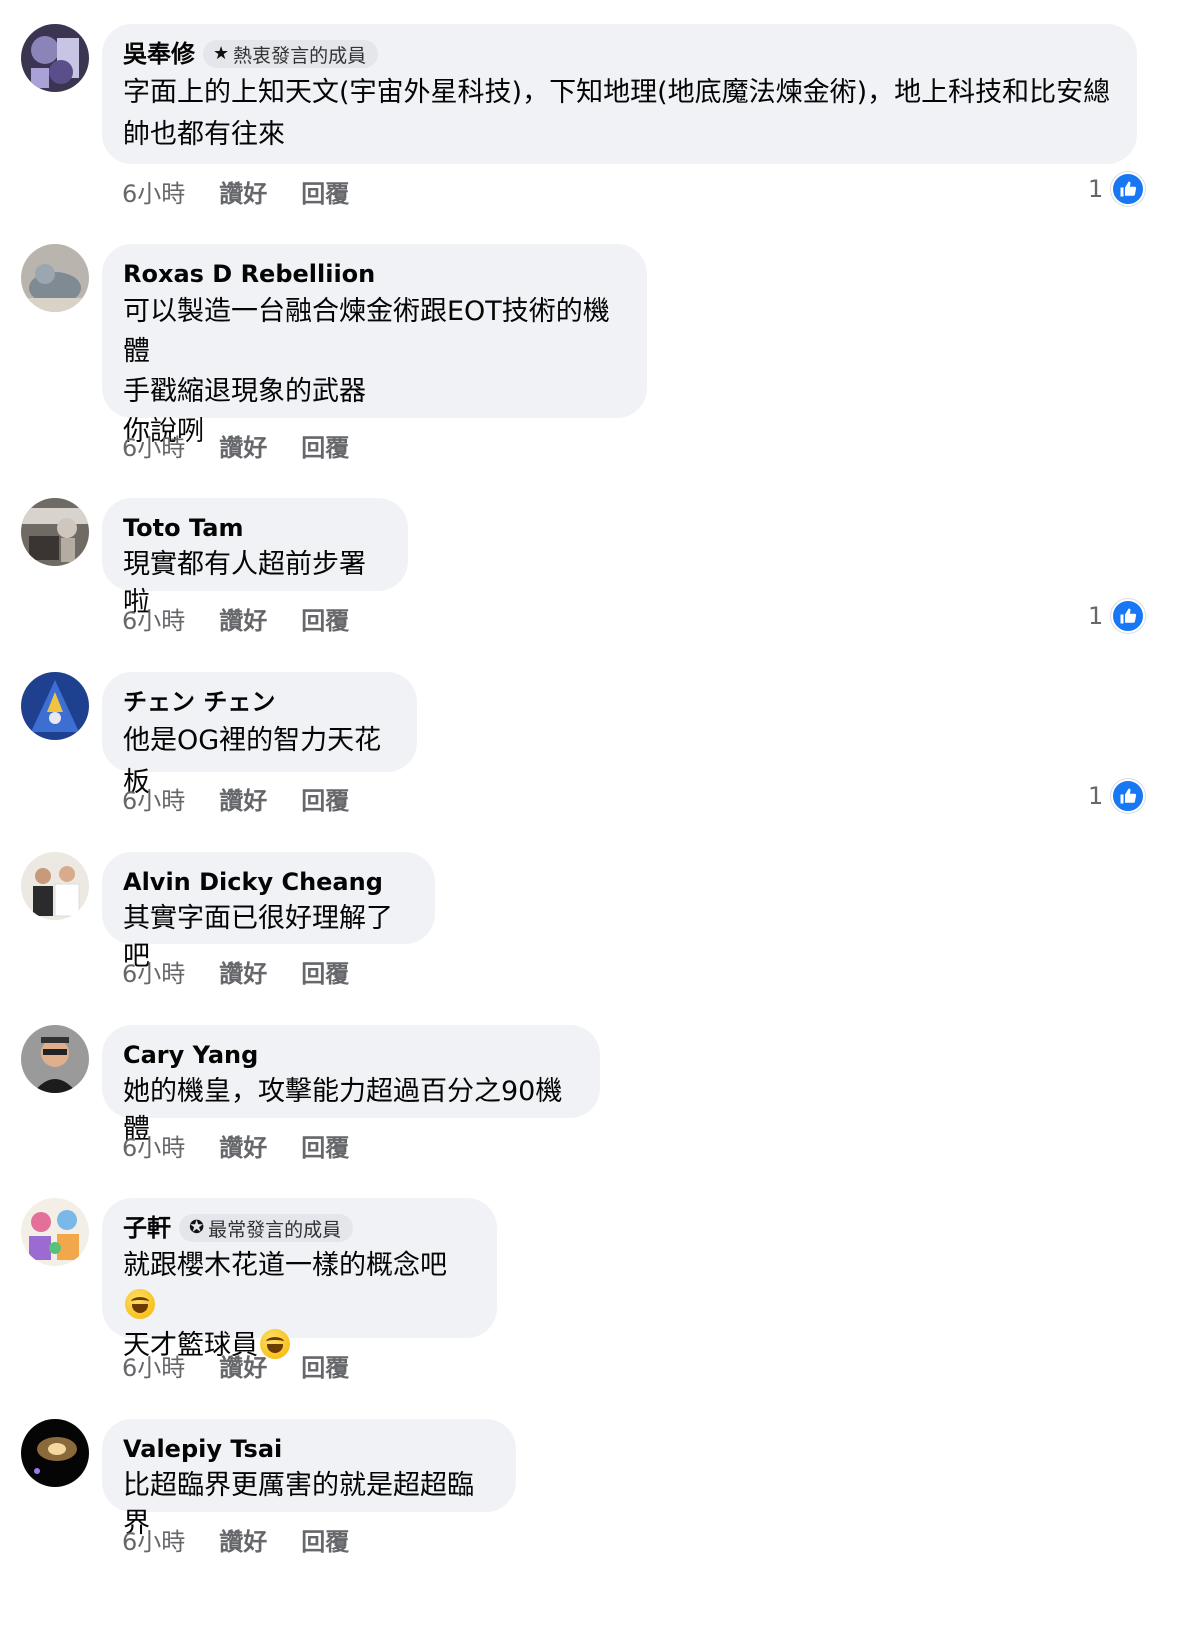  What do you see at coordinates (255, 558) in the screenshot?
I see `comment-bubble: Toto Tam 現實都有人超前步署啦` at bounding box center [255, 558].